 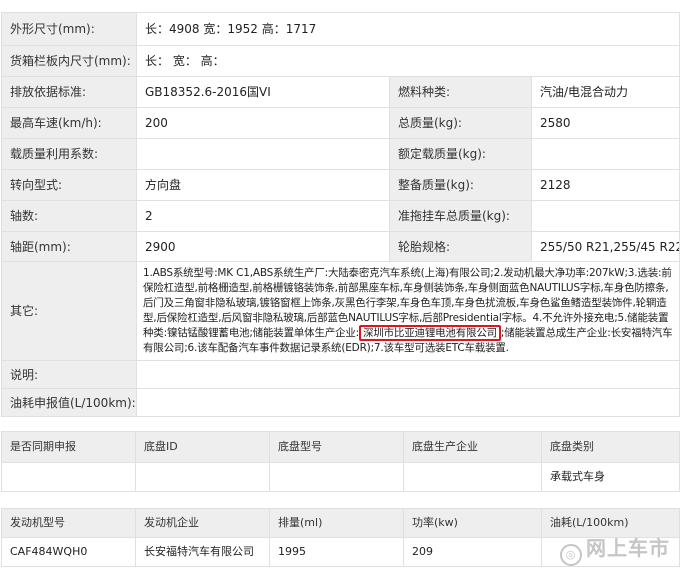 I want to click on spec-label: 燃料种类:, so click(x=460, y=92).